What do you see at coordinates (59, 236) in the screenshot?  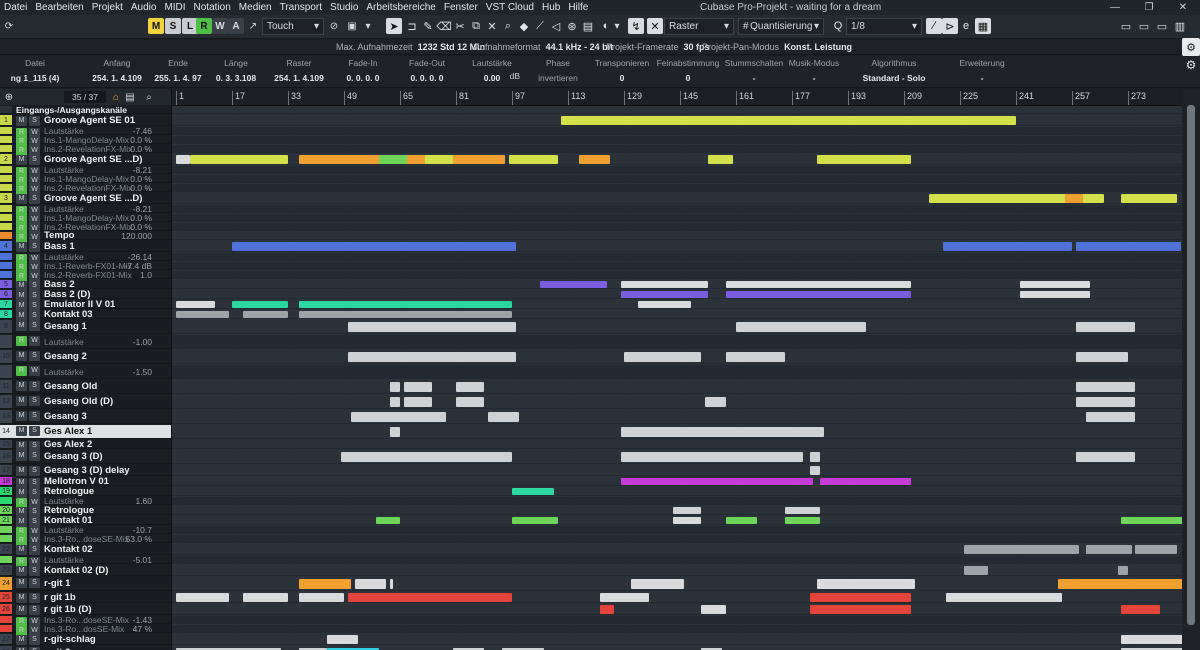 I see `track-name: Tempo` at bounding box center [59, 236].